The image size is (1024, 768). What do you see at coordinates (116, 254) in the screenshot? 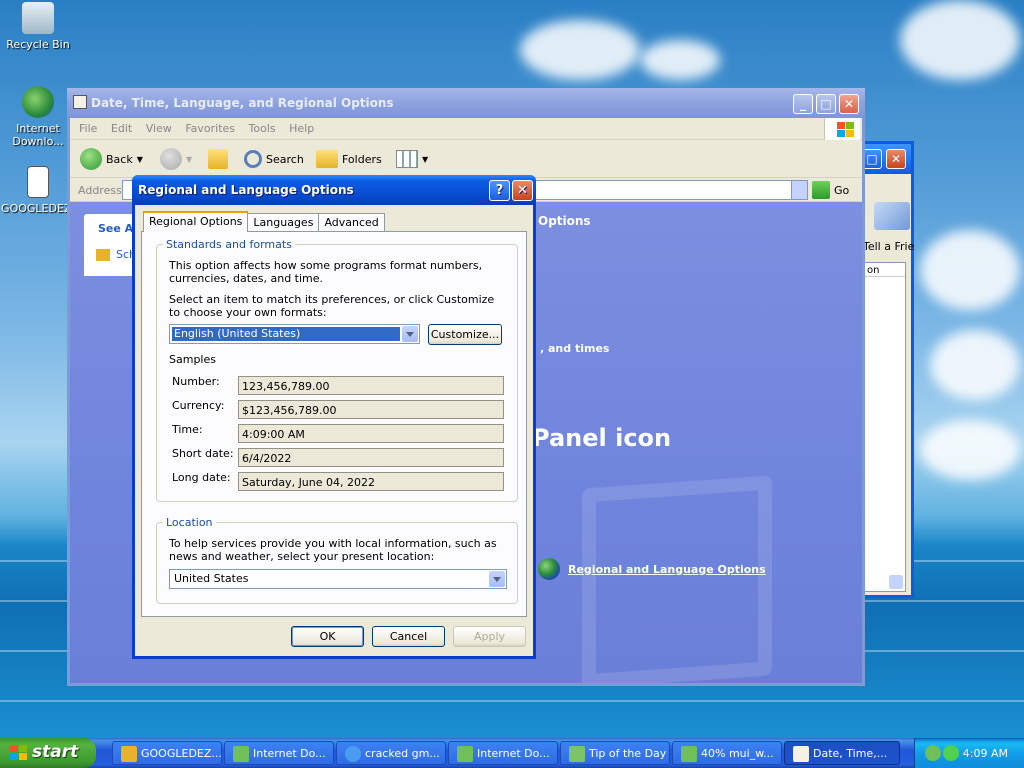
I see `see-also-item: Sch` at bounding box center [116, 254].